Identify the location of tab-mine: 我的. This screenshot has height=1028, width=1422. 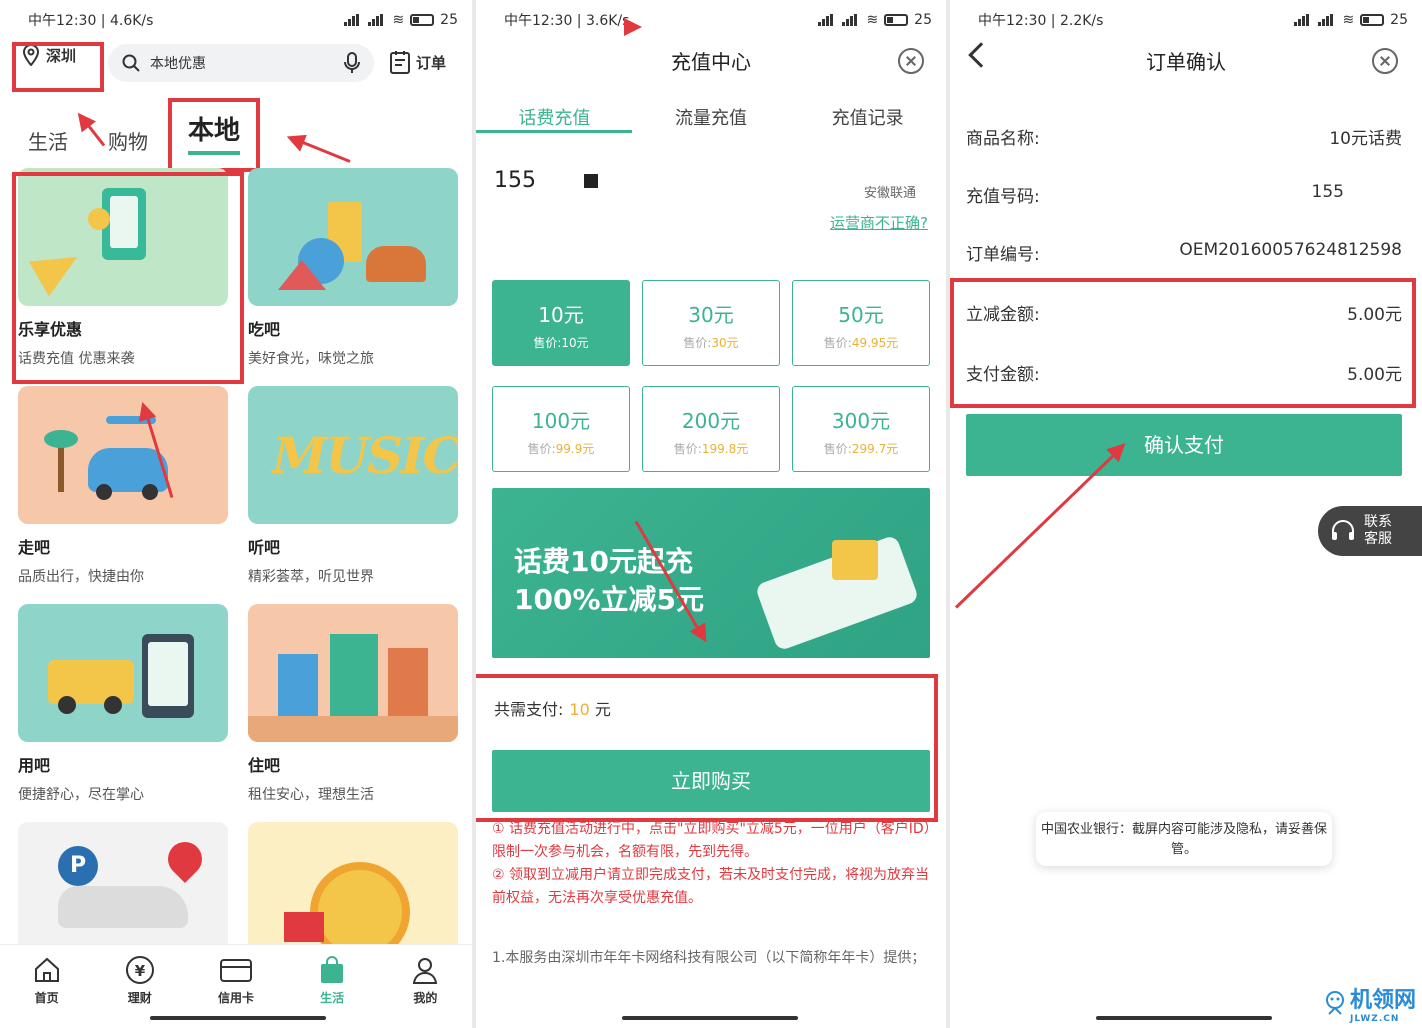
(425, 991).